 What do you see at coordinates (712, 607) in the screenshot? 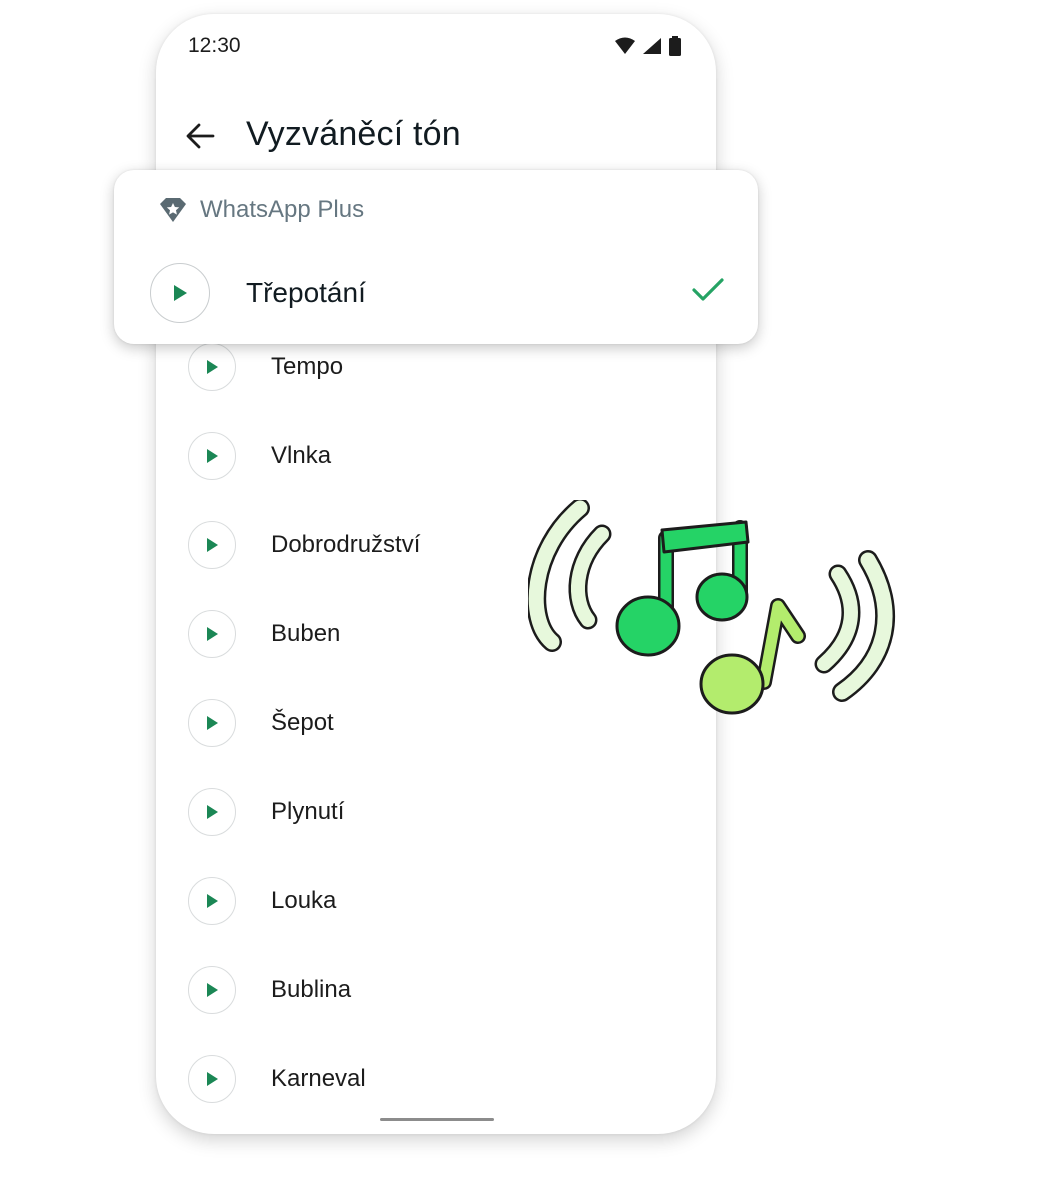
I see `music-notes-illustration` at bounding box center [712, 607].